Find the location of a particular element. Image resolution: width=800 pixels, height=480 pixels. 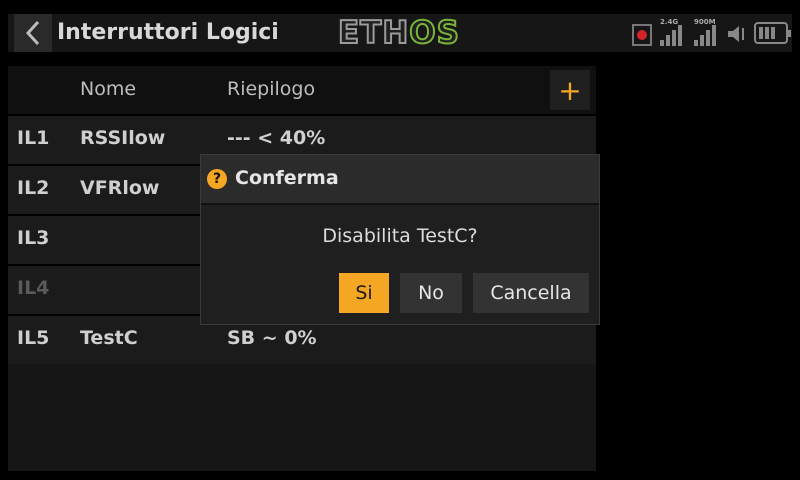

logo-text-right: OS is located at coordinates (434, 33).